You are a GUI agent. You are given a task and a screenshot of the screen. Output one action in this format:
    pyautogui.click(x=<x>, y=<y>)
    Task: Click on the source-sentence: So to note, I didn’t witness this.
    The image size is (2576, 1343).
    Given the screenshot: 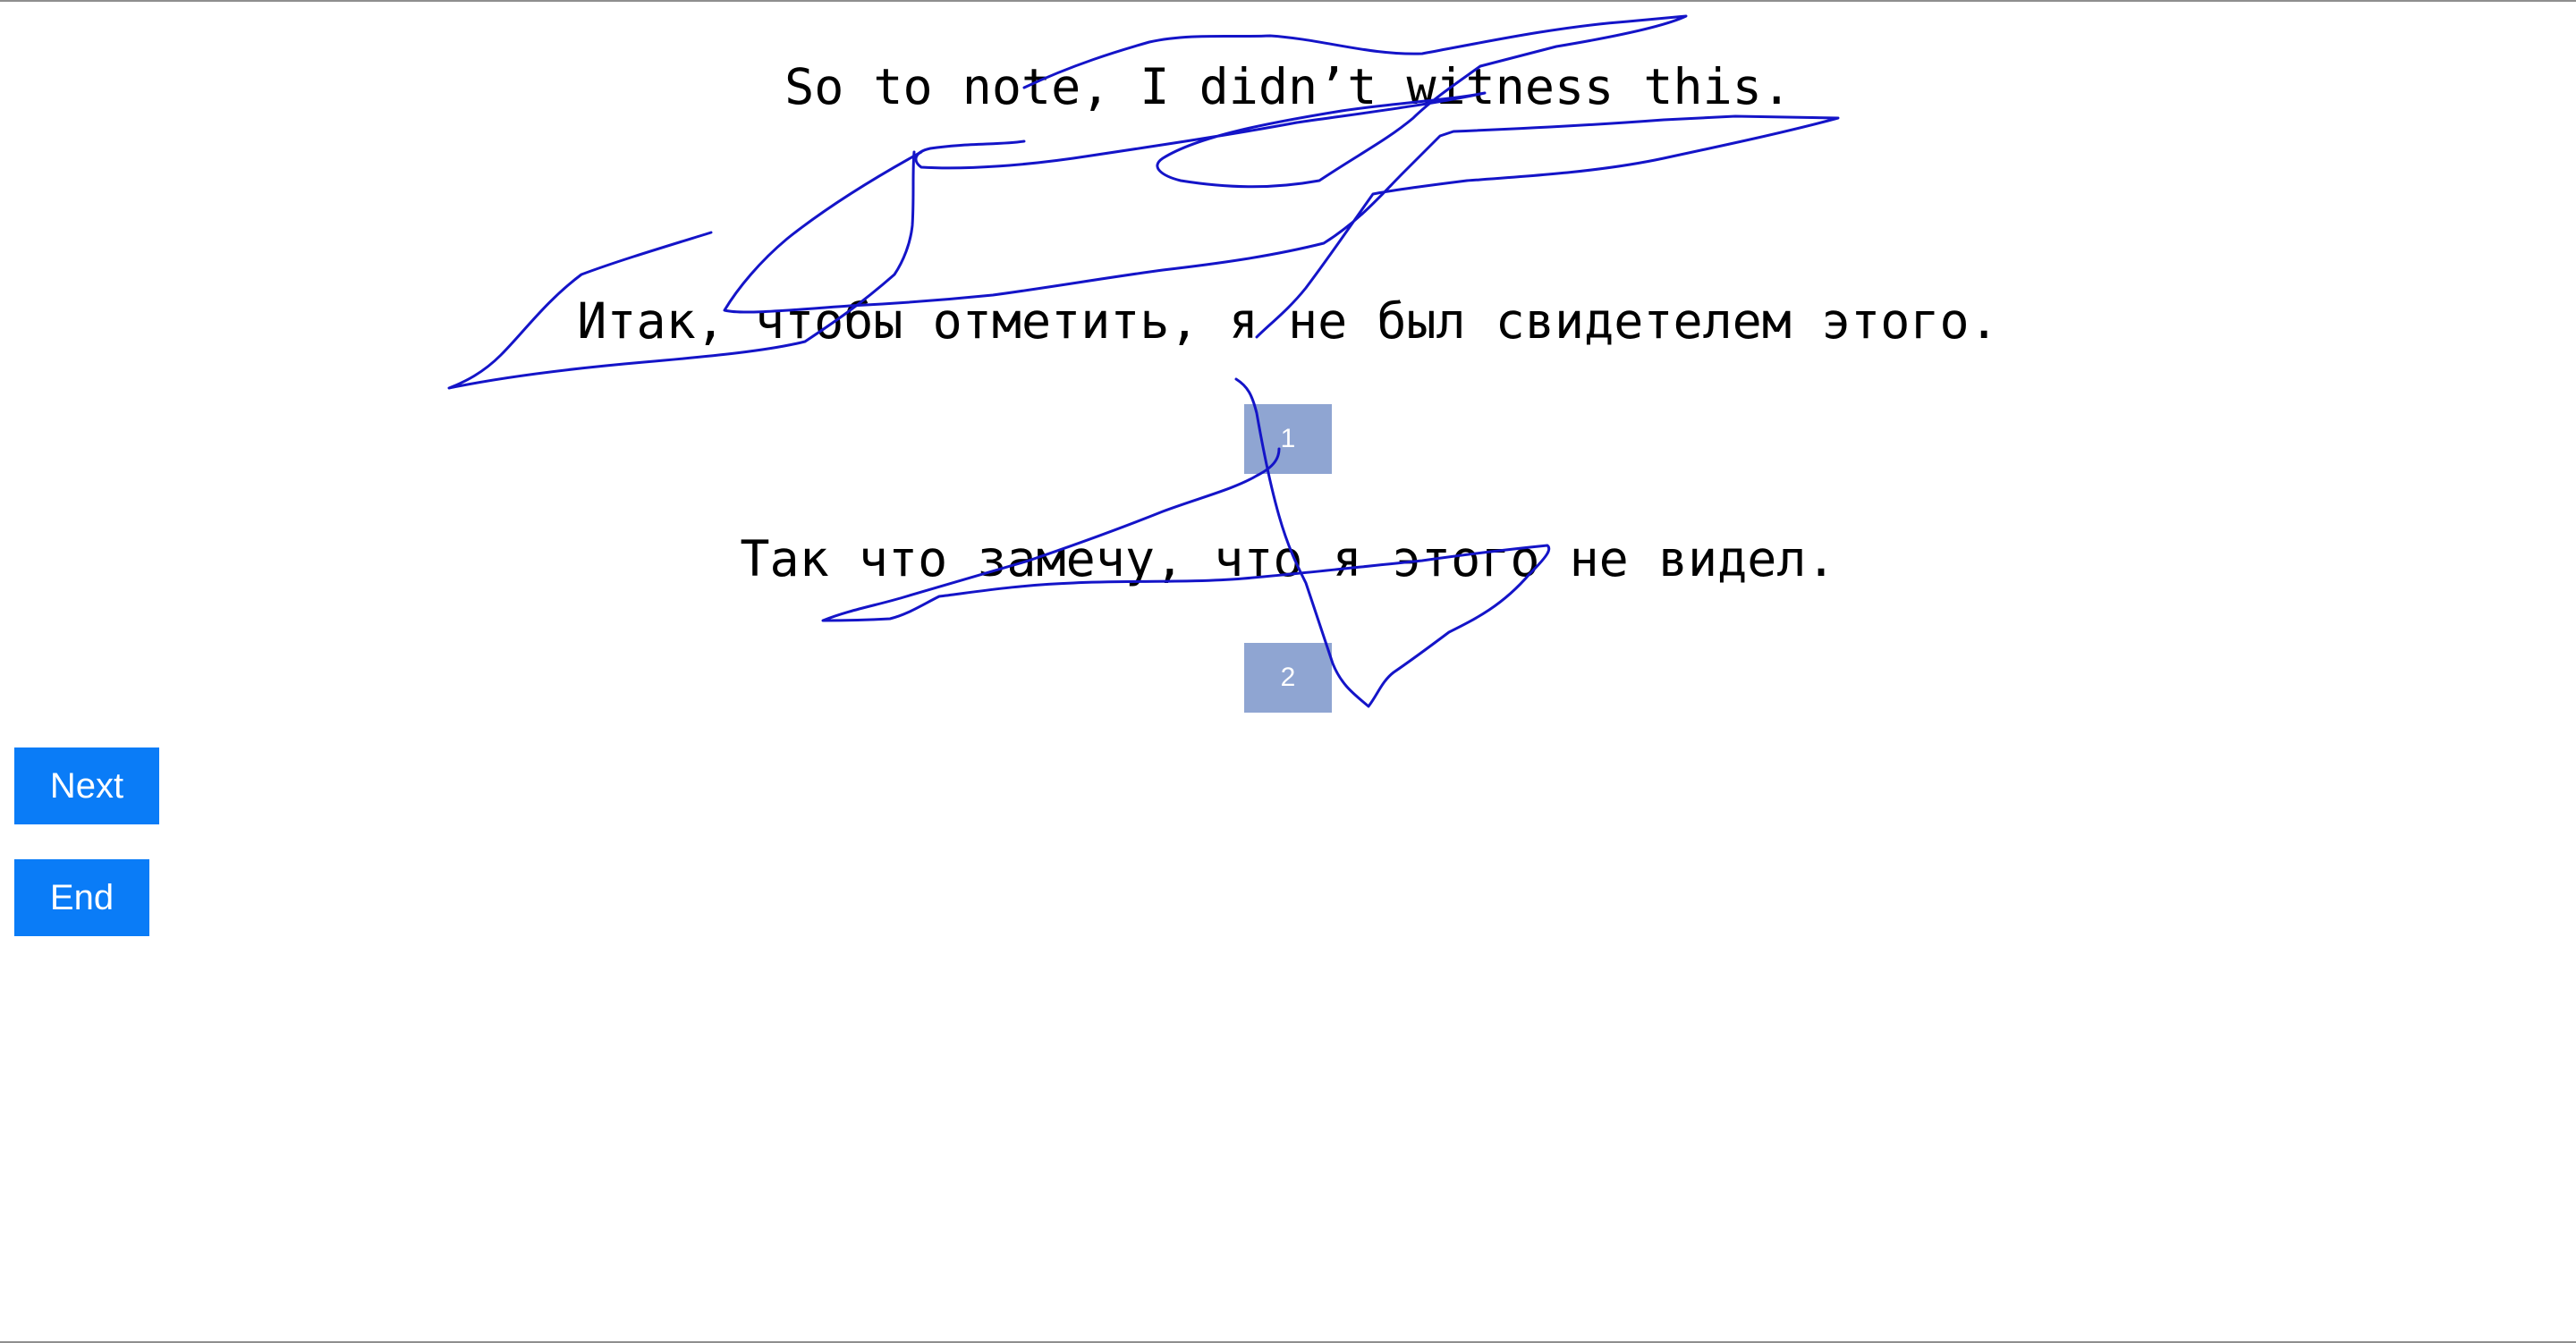 What is the action you would take?
    pyautogui.click(x=1288, y=86)
    